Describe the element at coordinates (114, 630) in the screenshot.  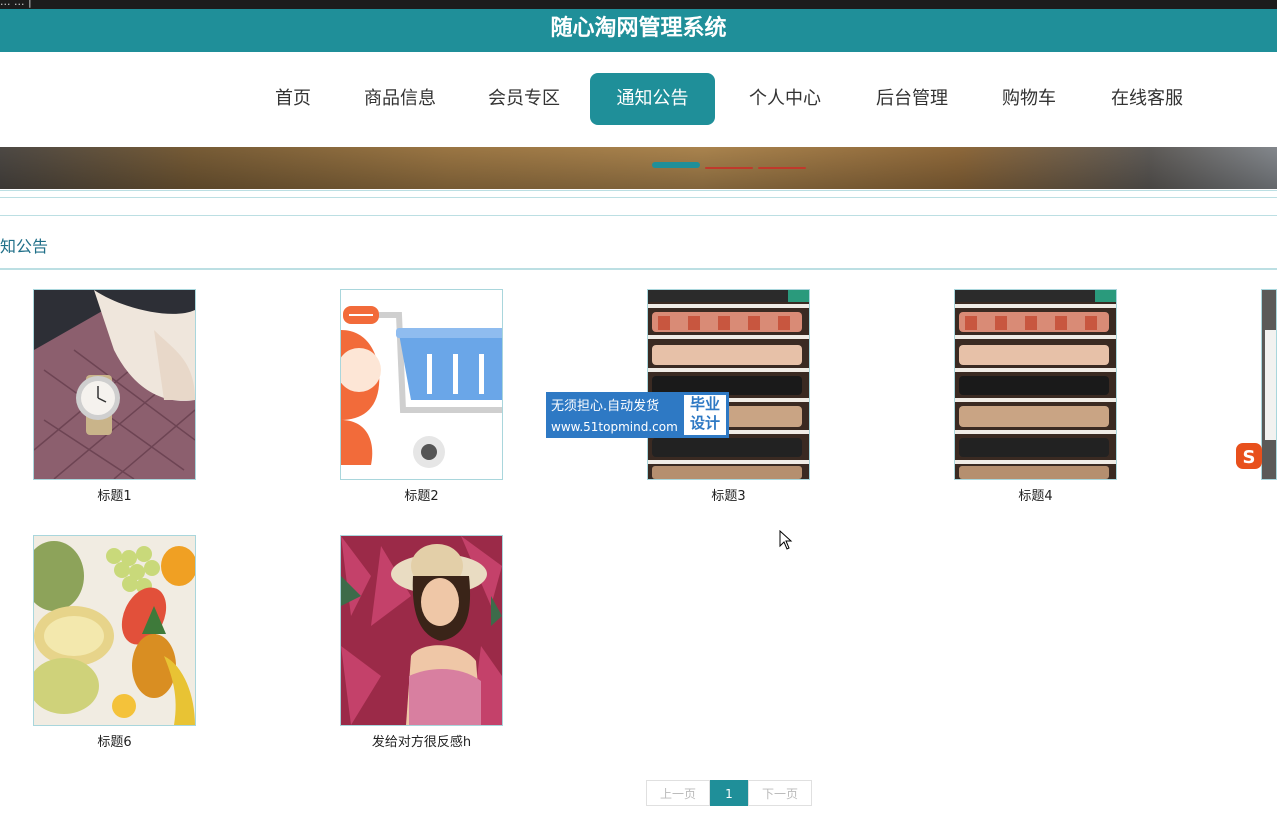
I see `notice-image-fruit` at that location.